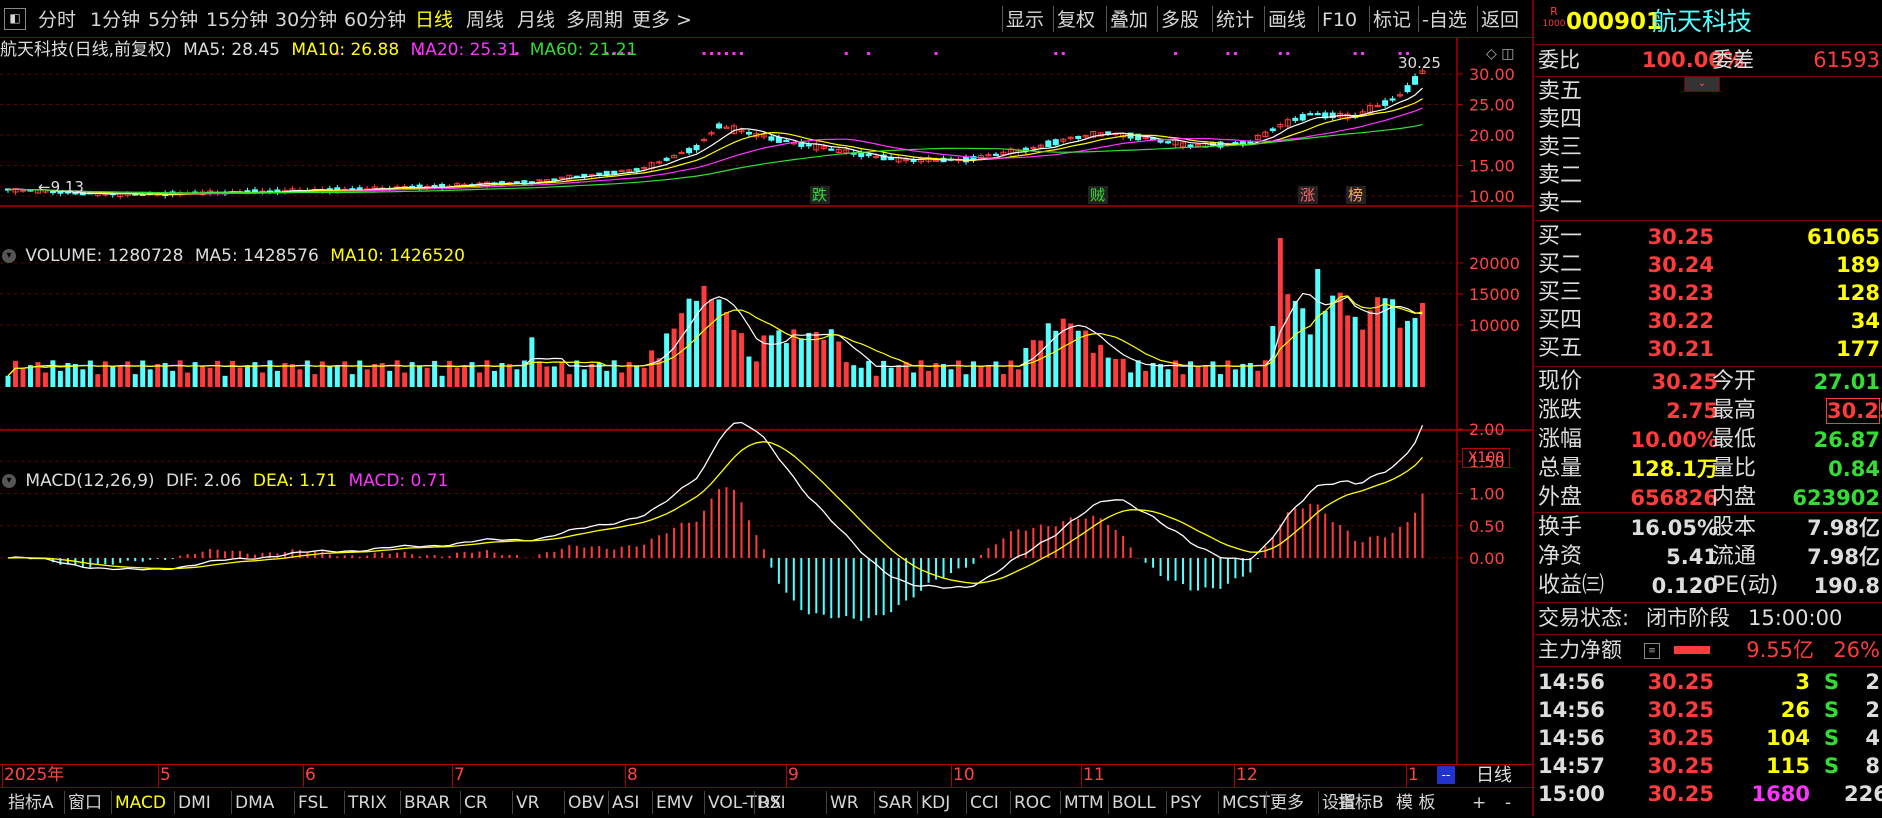 The width and height of the screenshot is (1882, 818). What do you see at coordinates (485, 18) in the screenshot?
I see `period-tab-7: 周线` at bounding box center [485, 18].